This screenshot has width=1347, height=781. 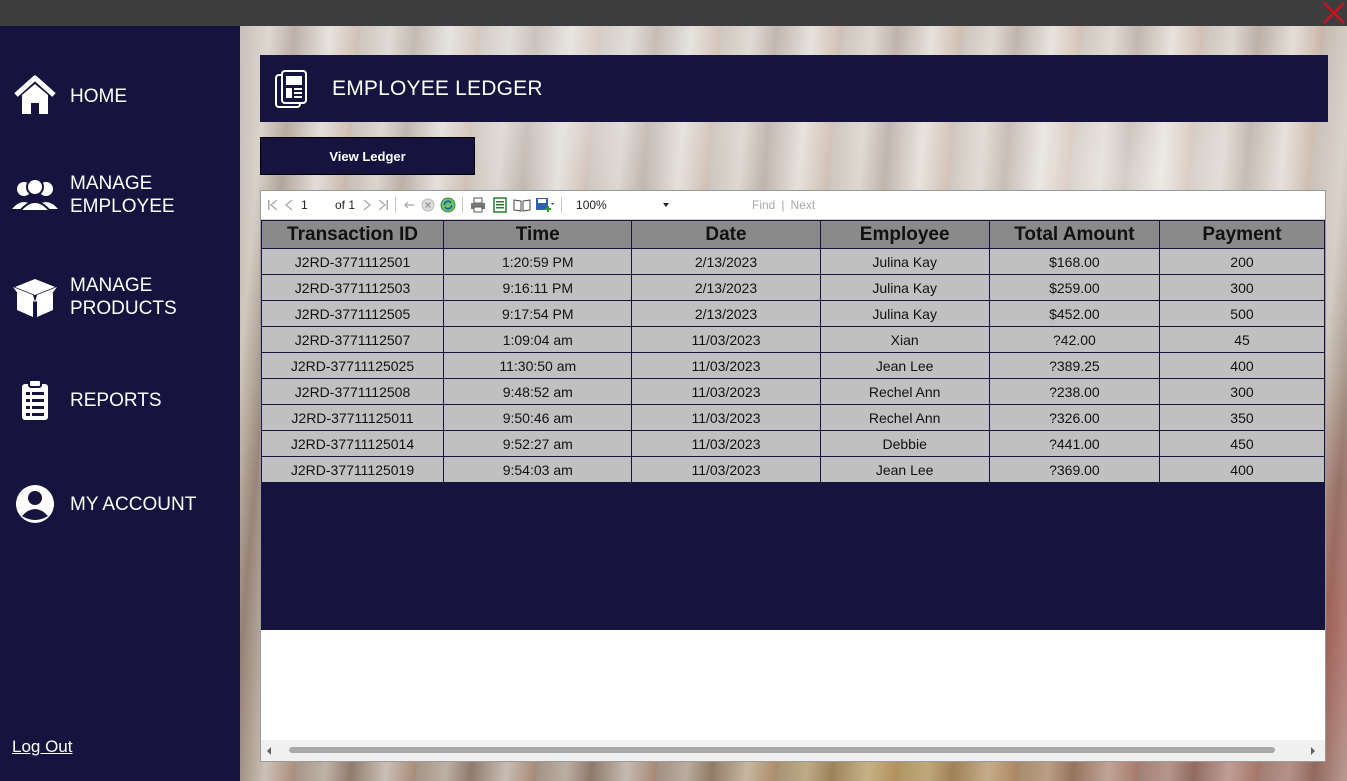 What do you see at coordinates (367, 156) in the screenshot?
I see `view-ledger-button: View Ledger` at bounding box center [367, 156].